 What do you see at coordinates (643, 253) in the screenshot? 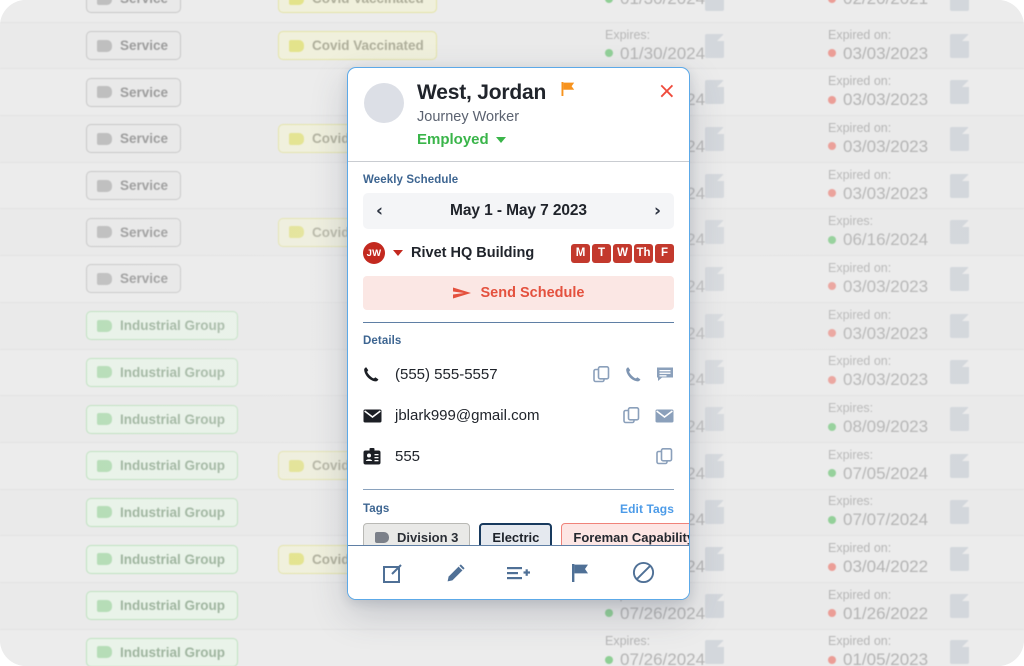
I see `day-chip-th: Th` at bounding box center [643, 253].